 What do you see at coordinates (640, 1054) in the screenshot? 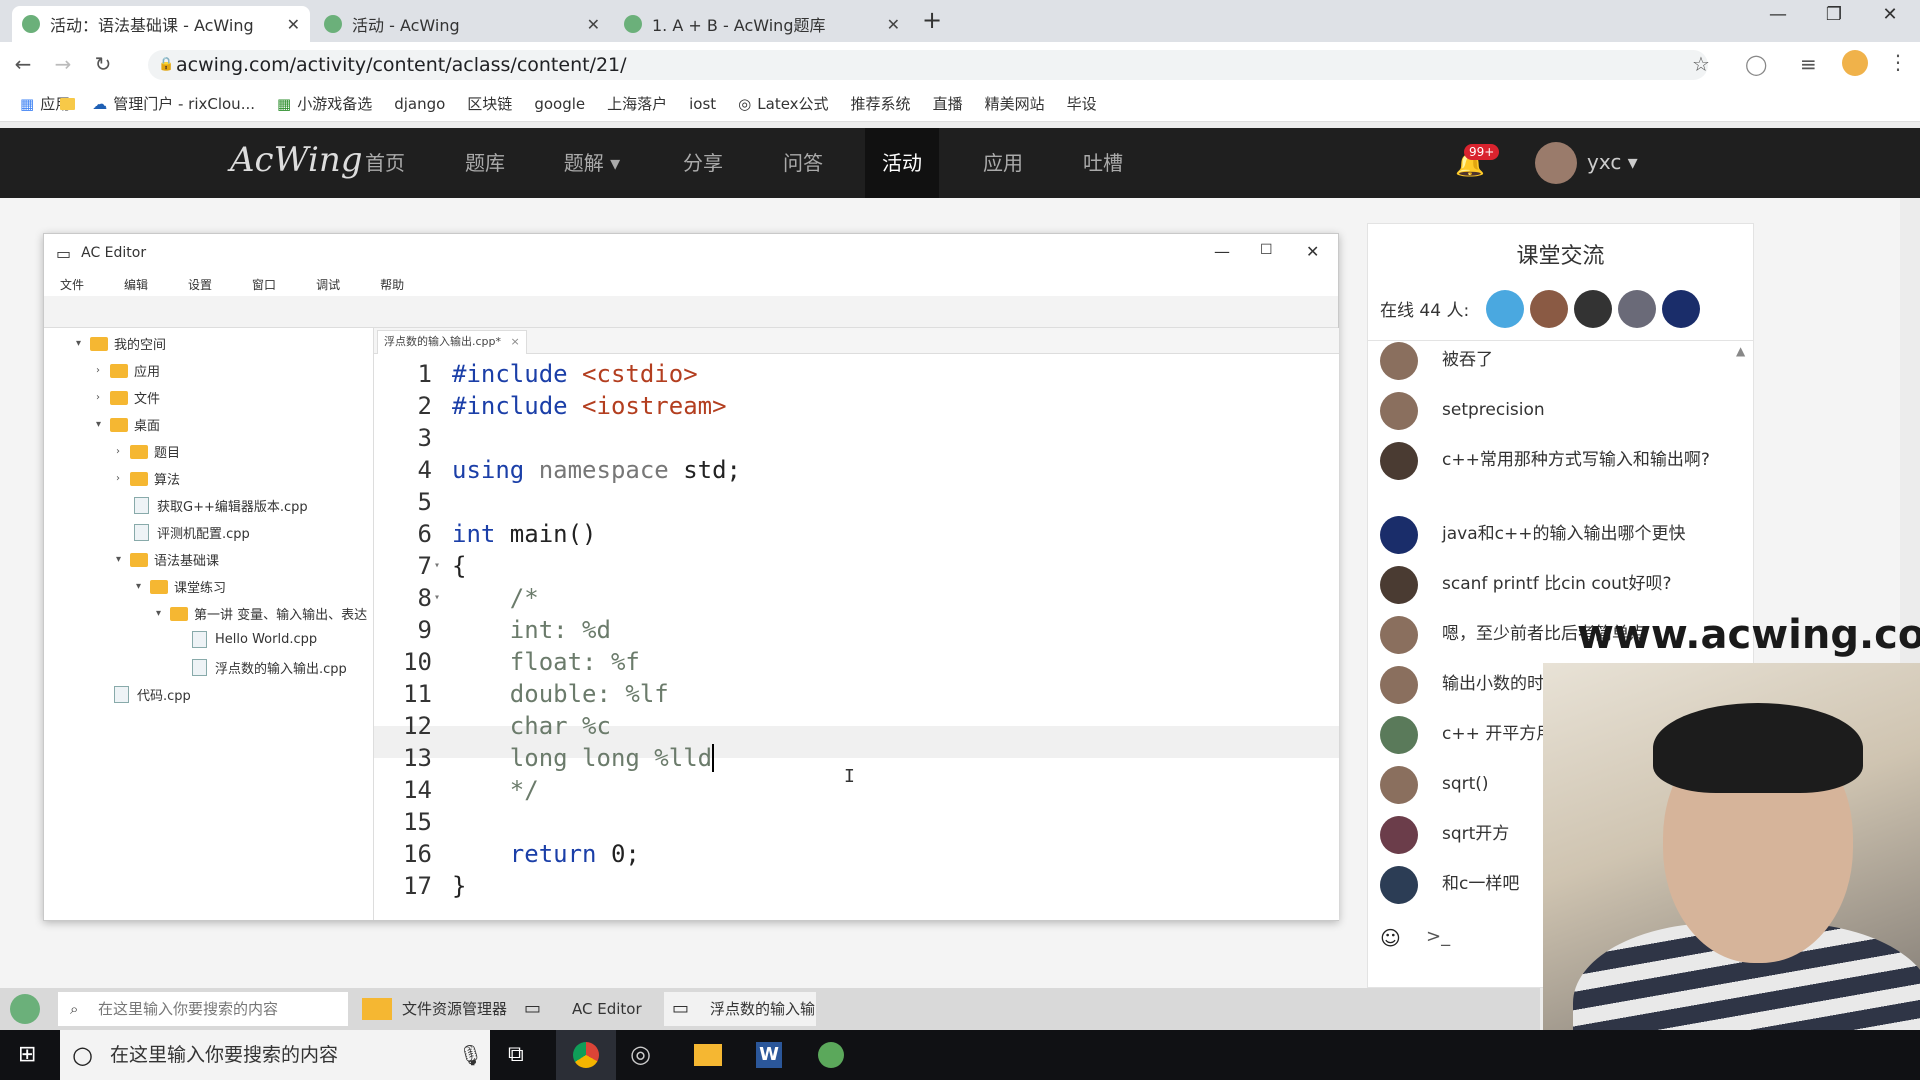
I see `obs-icon: ◎` at bounding box center [640, 1054].